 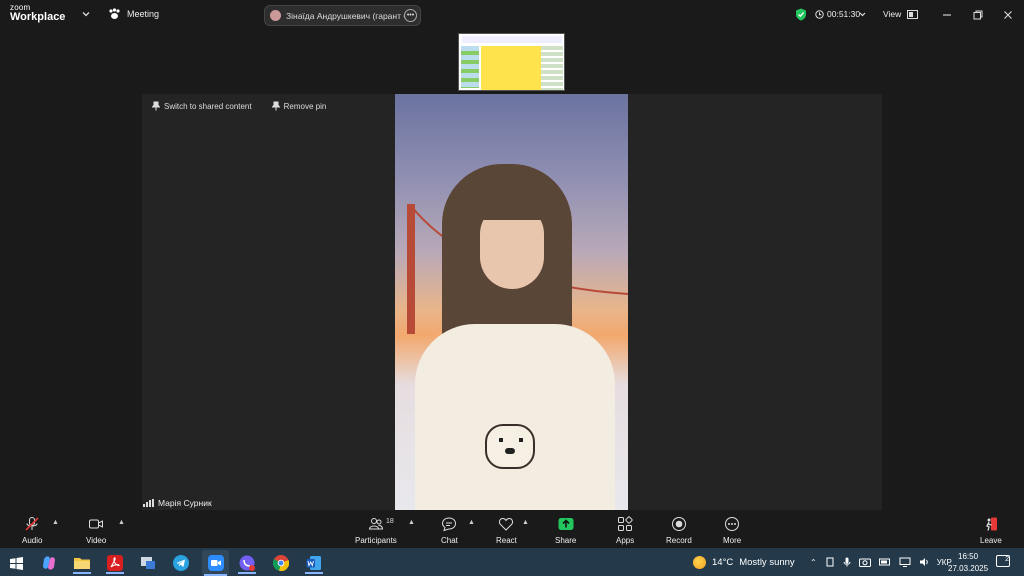 I want to click on sunny-icon, so click(x=699, y=562).